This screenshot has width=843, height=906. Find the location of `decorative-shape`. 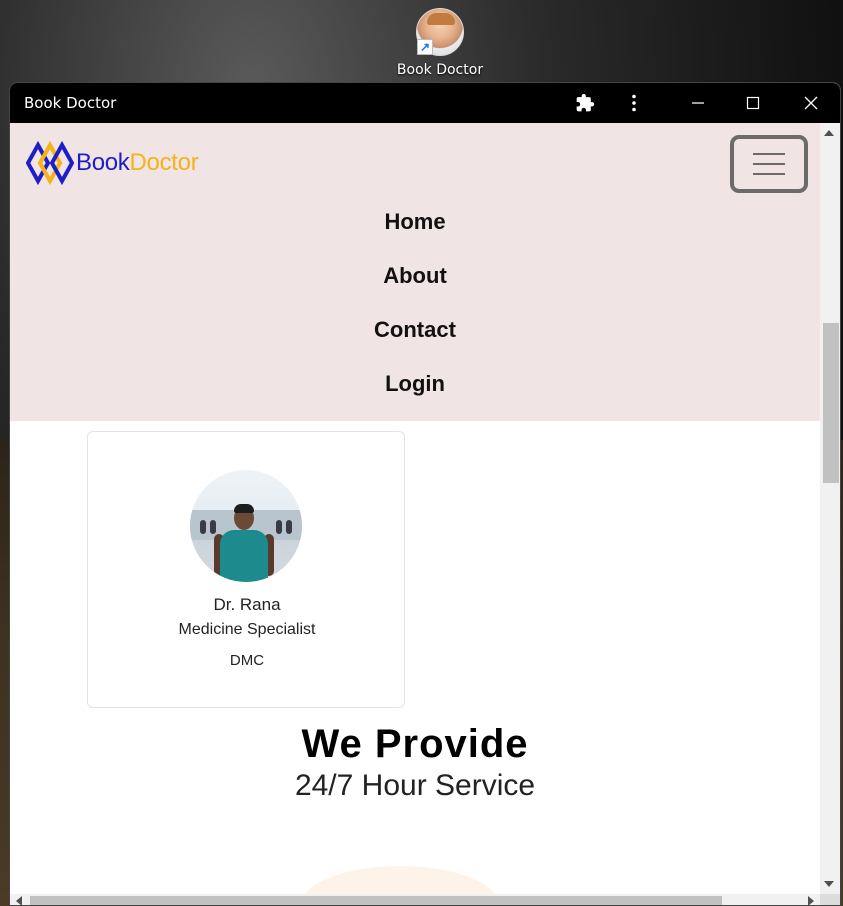

decorative-shape is located at coordinates (400, 880).